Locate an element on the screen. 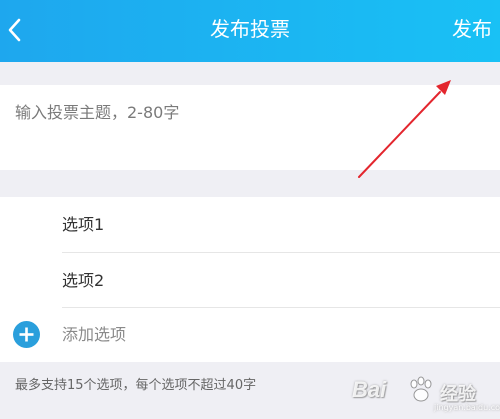 Image resolution: width=500 pixels, height=419 pixels. top-bar: 发布投票 发布 is located at coordinates (250, 31).